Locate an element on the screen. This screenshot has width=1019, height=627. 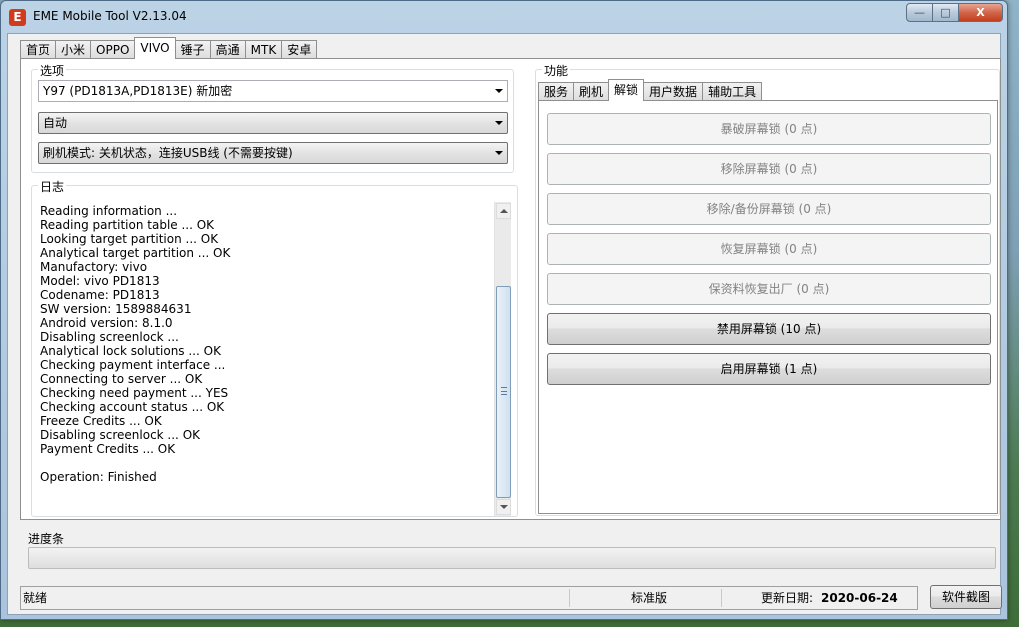
screenshot-button: 软件截图 is located at coordinates (966, 597).